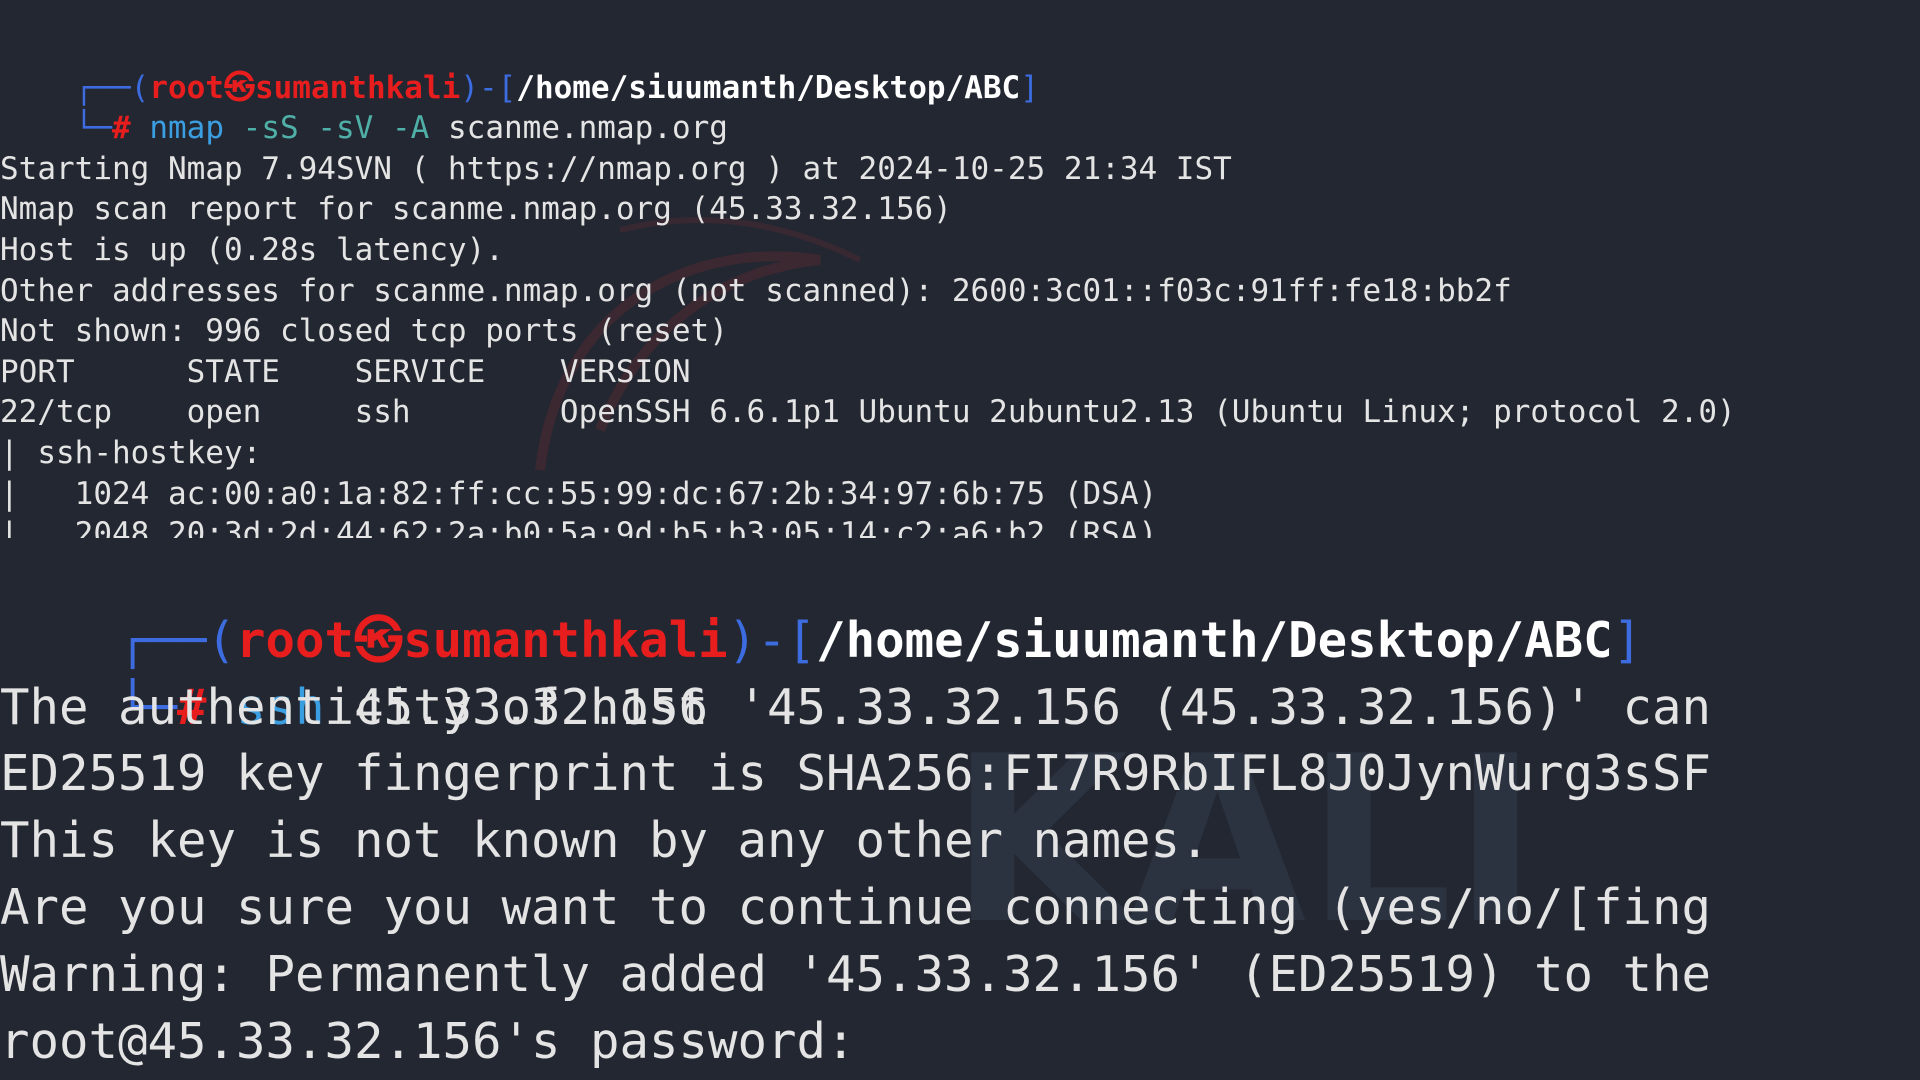  Describe the element at coordinates (588, 128) in the screenshot. I see `command-target: scanme.nmap.org` at that location.